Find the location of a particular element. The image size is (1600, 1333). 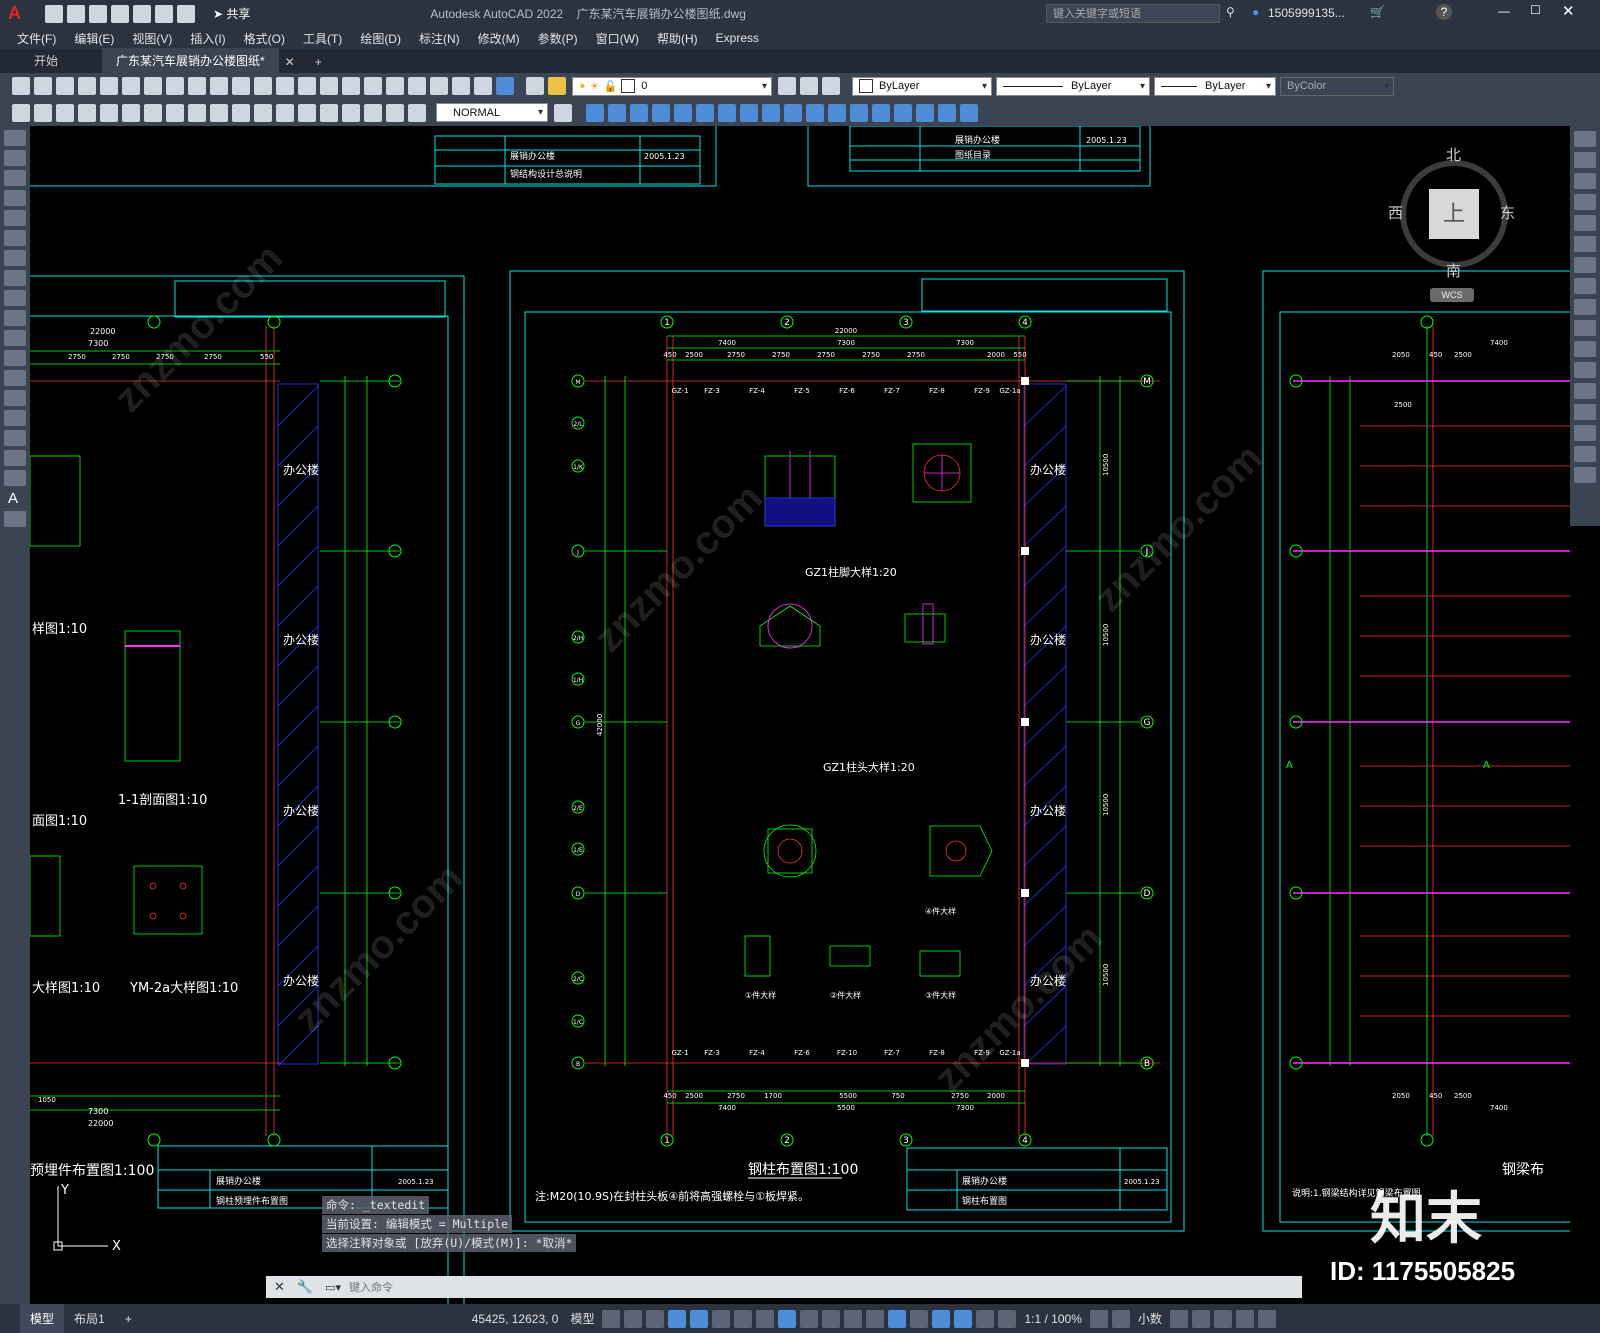

modify-fillet-icon is located at coordinates (903, 112).